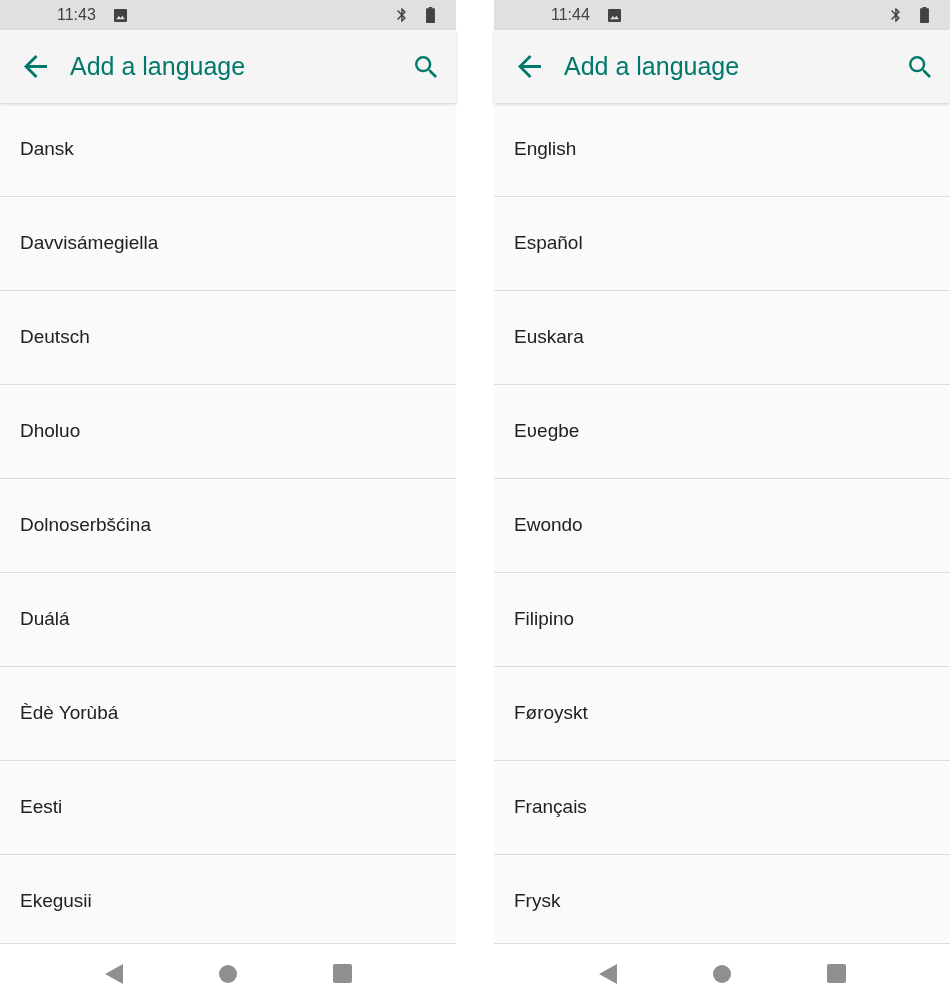  Describe the element at coordinates (228, 244) in the screenshot. I see `language-item: Davvisámegiella` at that location.